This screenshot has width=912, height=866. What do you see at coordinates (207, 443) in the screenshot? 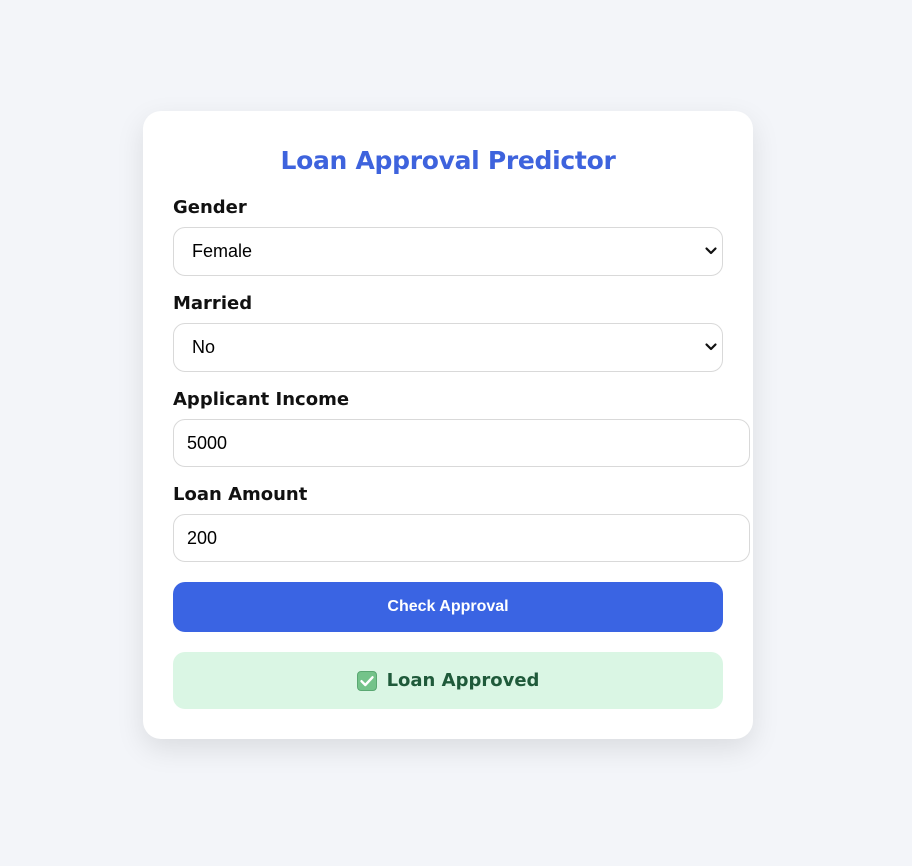
I see `applicant-income-value: 5000` at bounding box center [207, 443].